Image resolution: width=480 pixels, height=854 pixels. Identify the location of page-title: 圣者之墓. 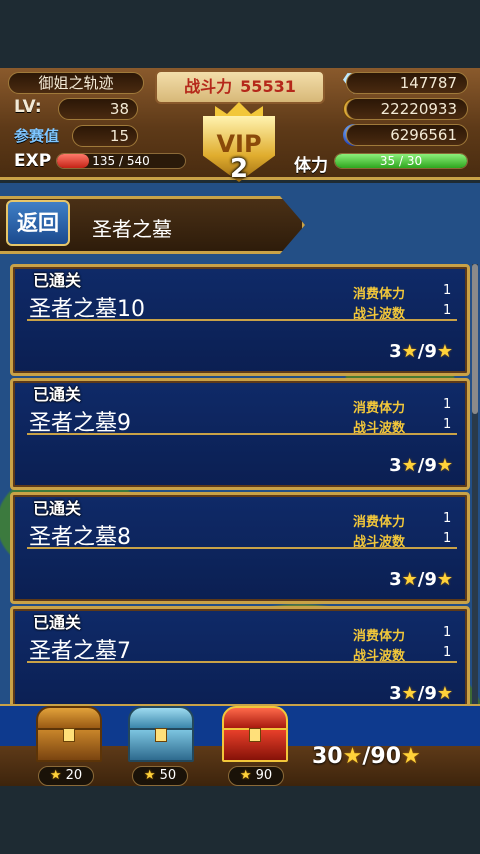
(132, 229).